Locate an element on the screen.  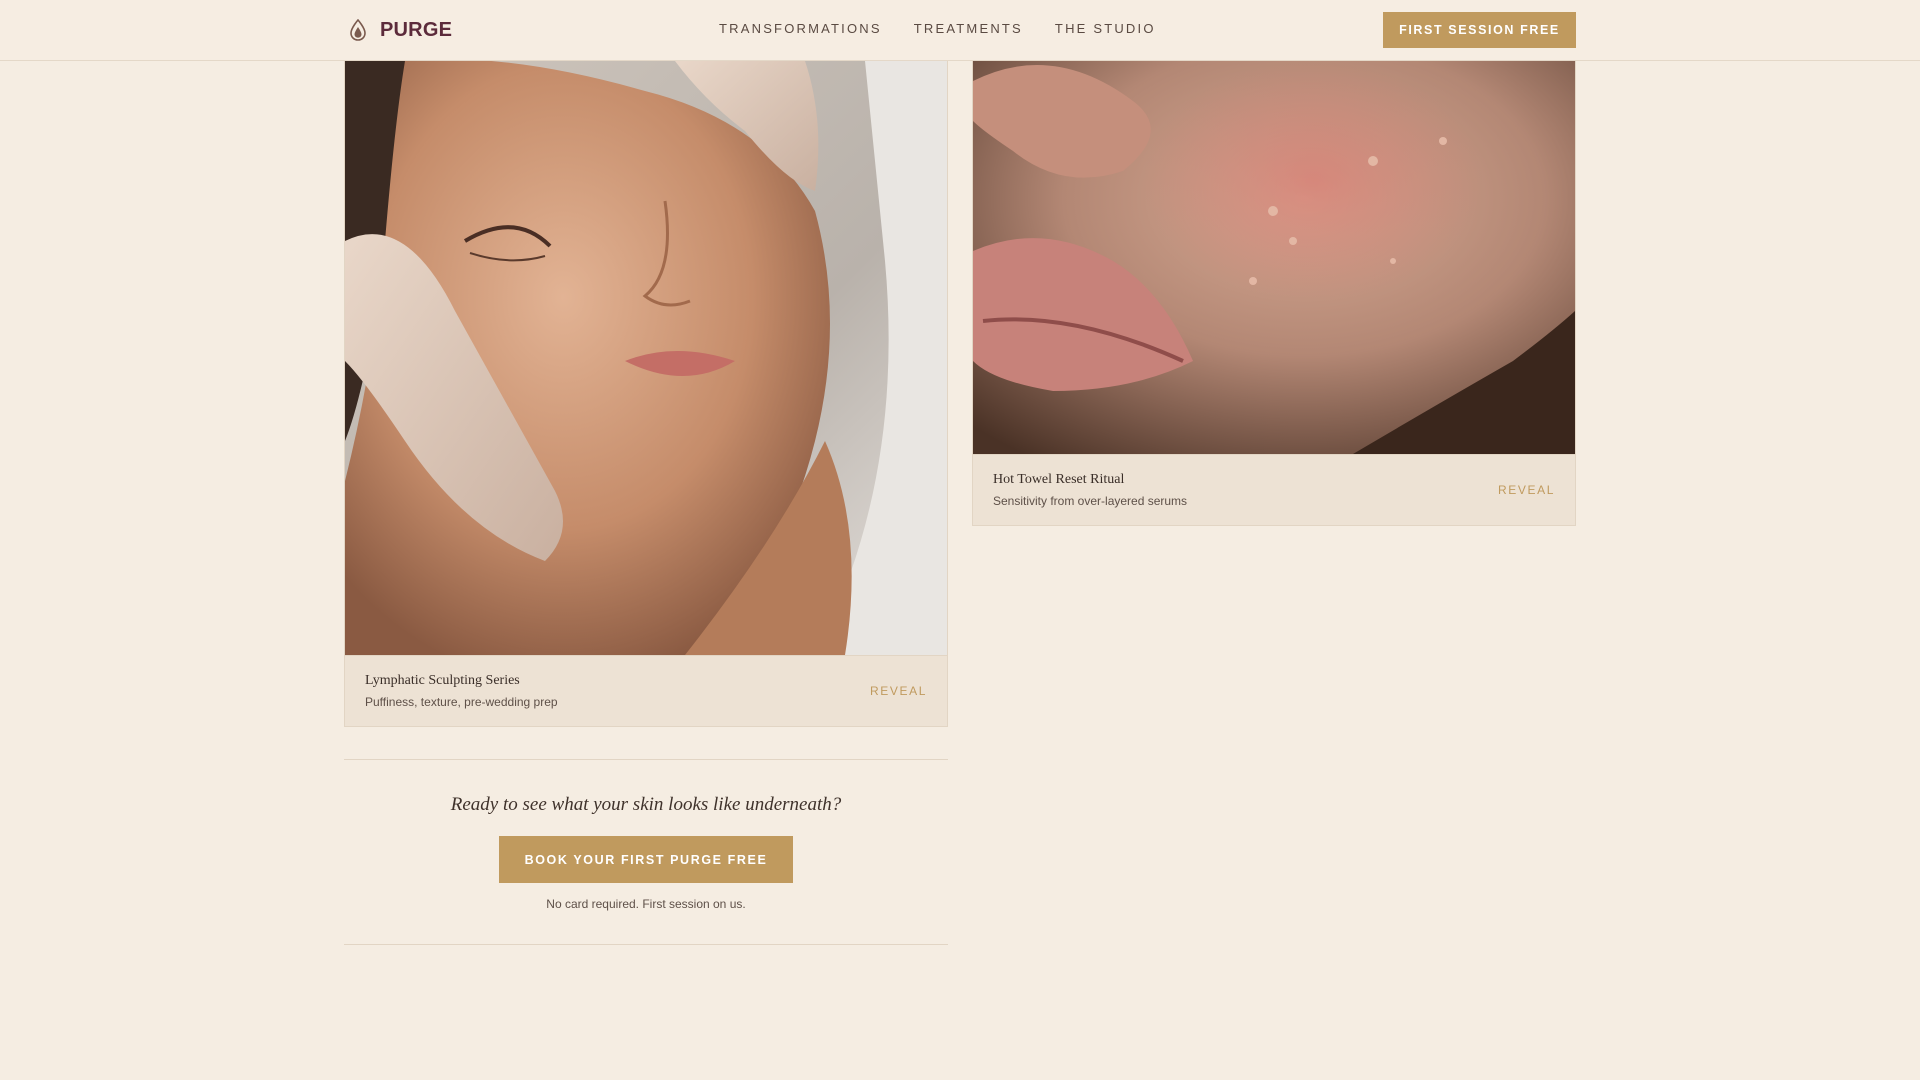
card-subtitle: Sensitivity from over-layered serums is located at coordinates (1090, 501).